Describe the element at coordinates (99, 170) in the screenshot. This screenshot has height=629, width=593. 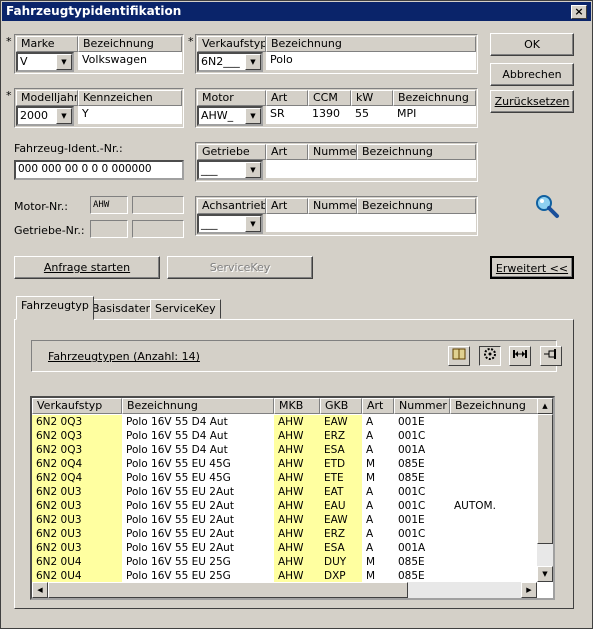
I see `fin-input: 000 000 00 0 0 0 000000` at that location.